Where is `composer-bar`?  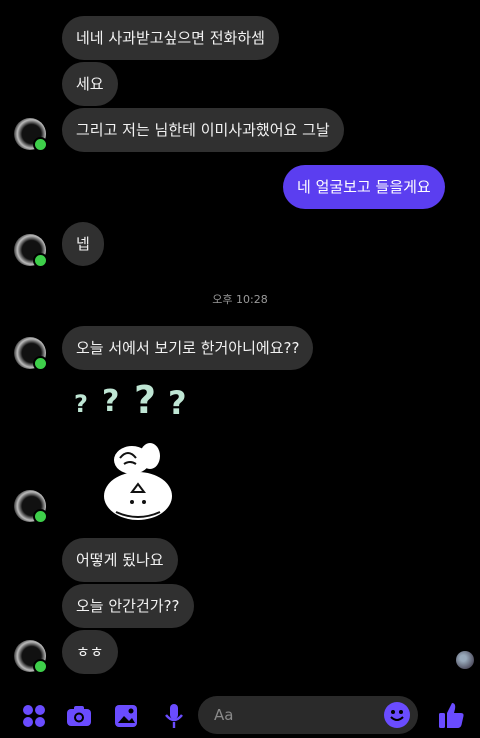 composer-bar is located at coordinates (240, 716).